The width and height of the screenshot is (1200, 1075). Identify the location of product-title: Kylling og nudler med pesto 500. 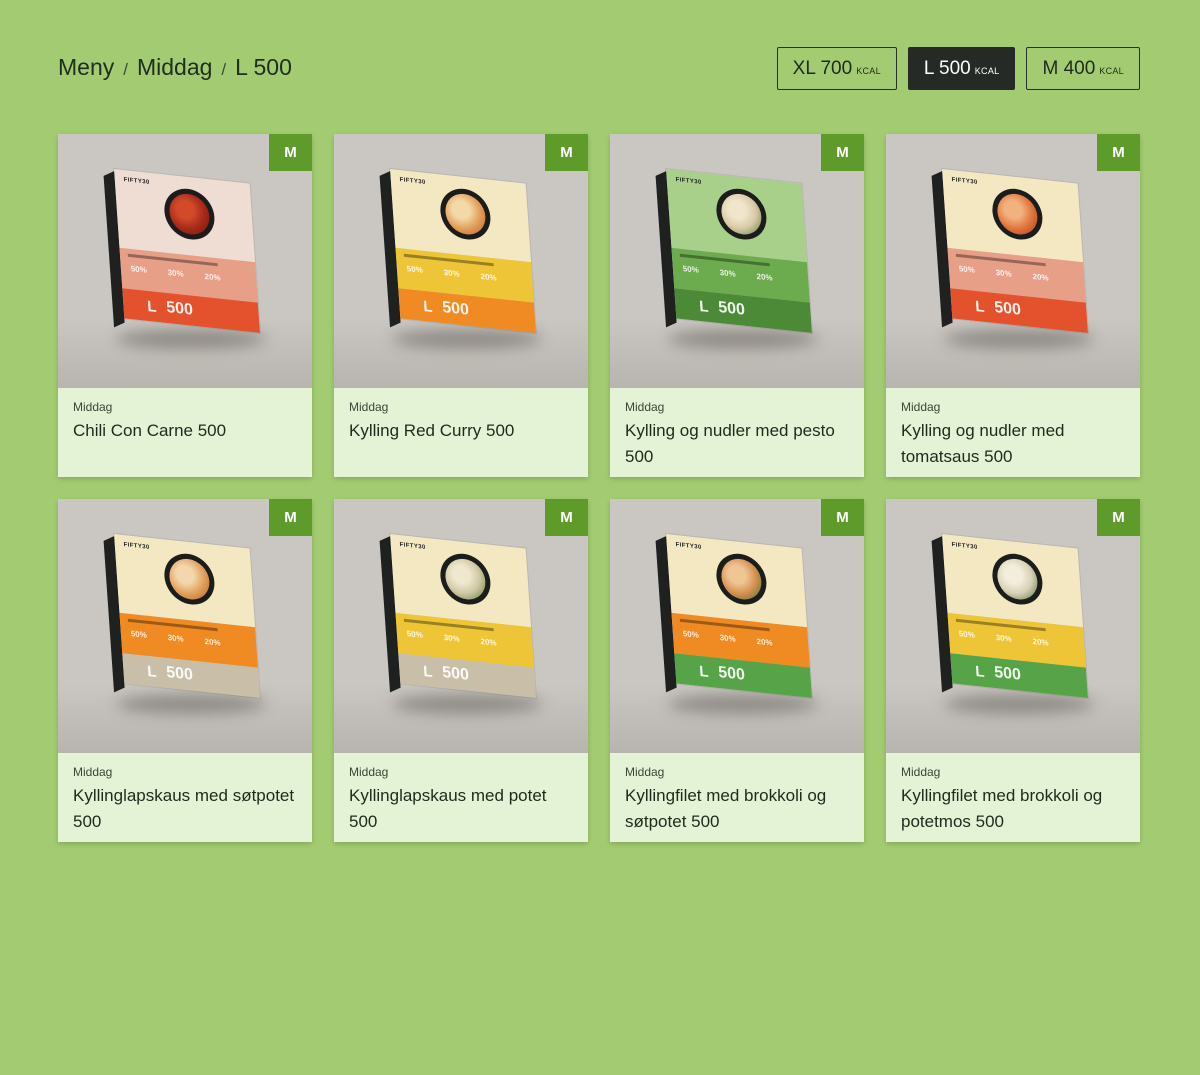
(737, 444).